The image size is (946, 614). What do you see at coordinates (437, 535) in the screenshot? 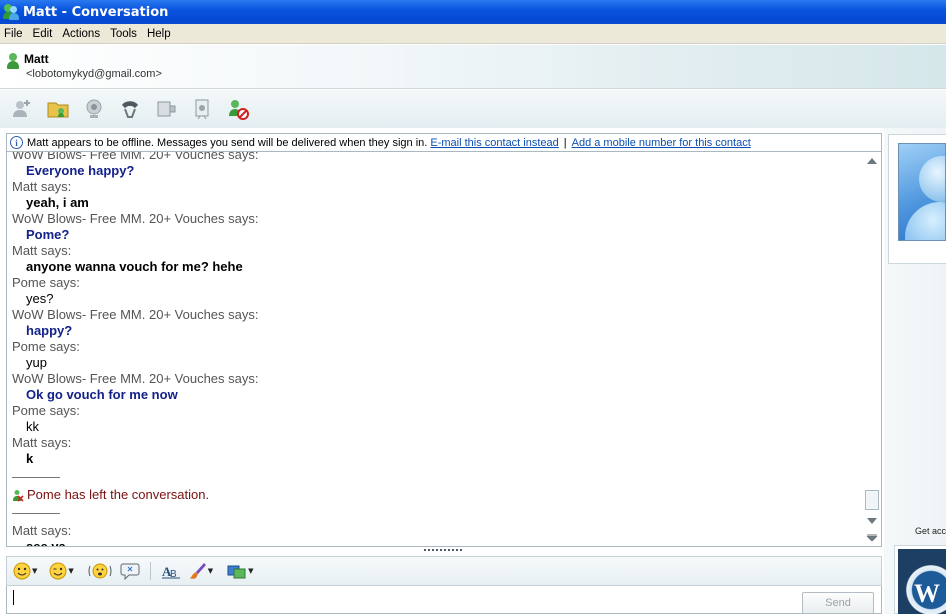
I see `message-group: Matt says: see ya` at bounding box center [437, 535].